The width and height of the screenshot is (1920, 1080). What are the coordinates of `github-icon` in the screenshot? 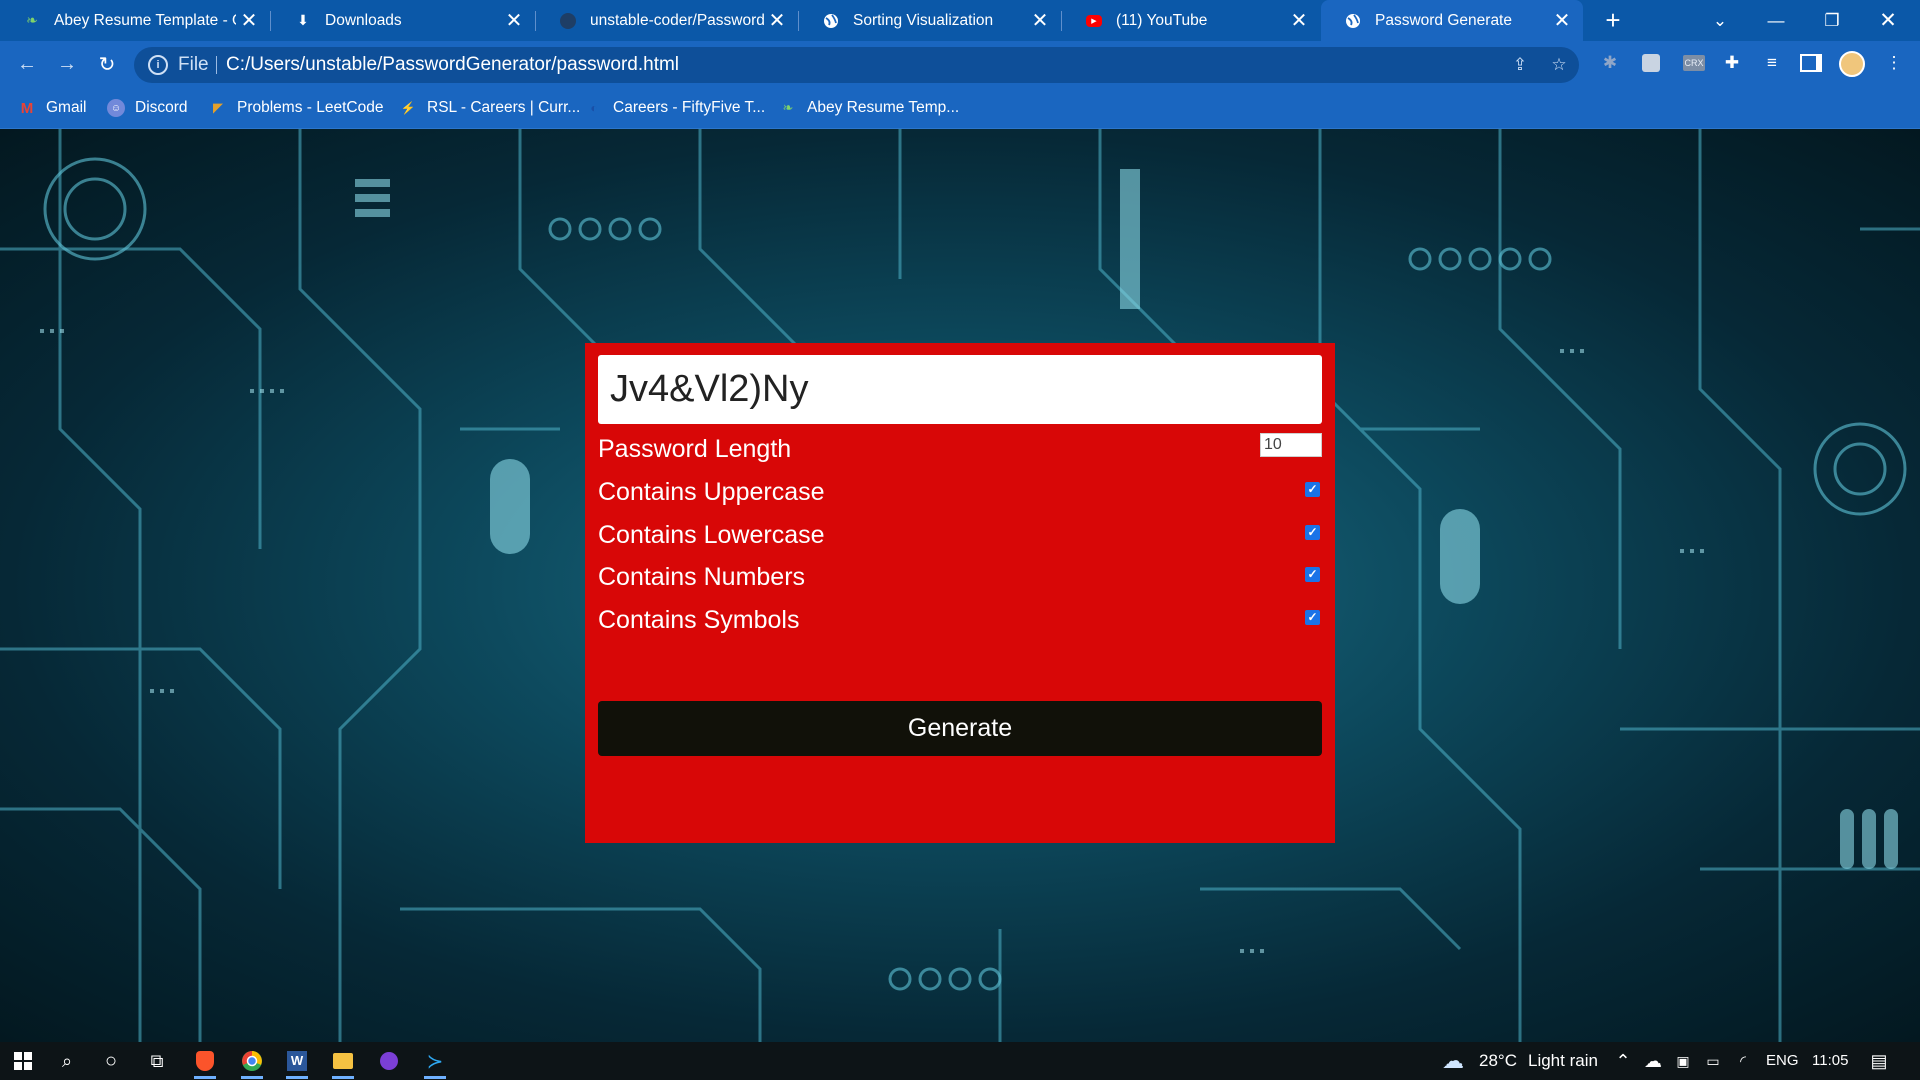 It's located at (568, 20).